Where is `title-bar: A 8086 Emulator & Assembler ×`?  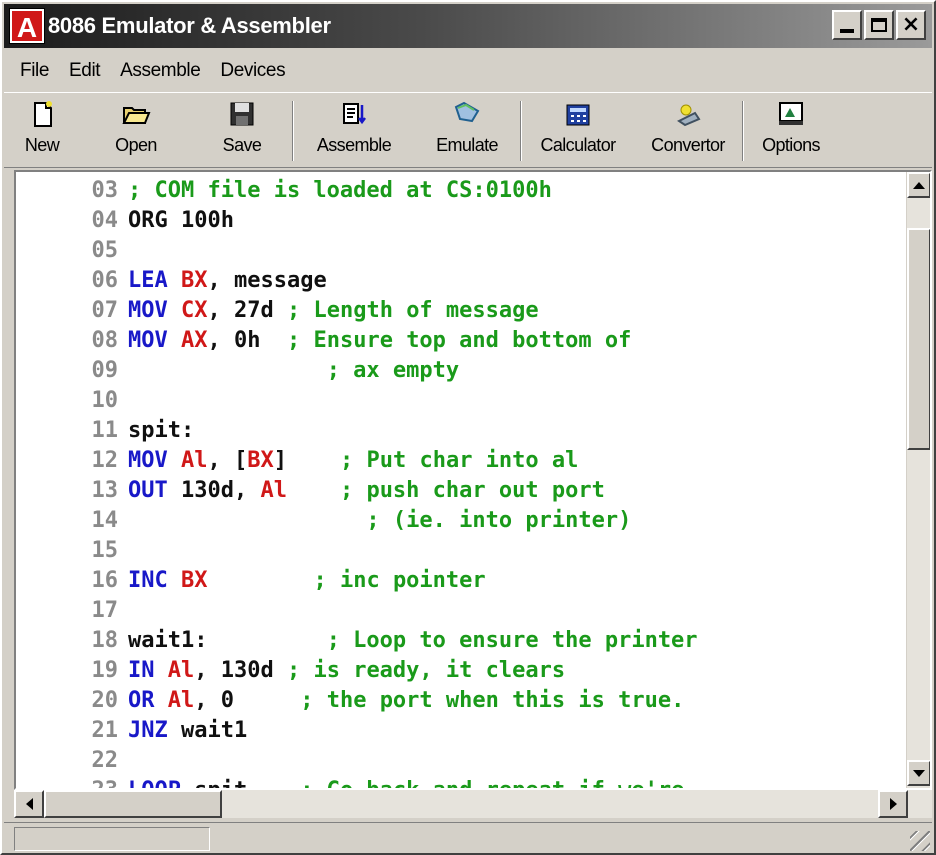
title-bar: A 8086 Emulator & Assembler × is located at coordinates (468, 26).